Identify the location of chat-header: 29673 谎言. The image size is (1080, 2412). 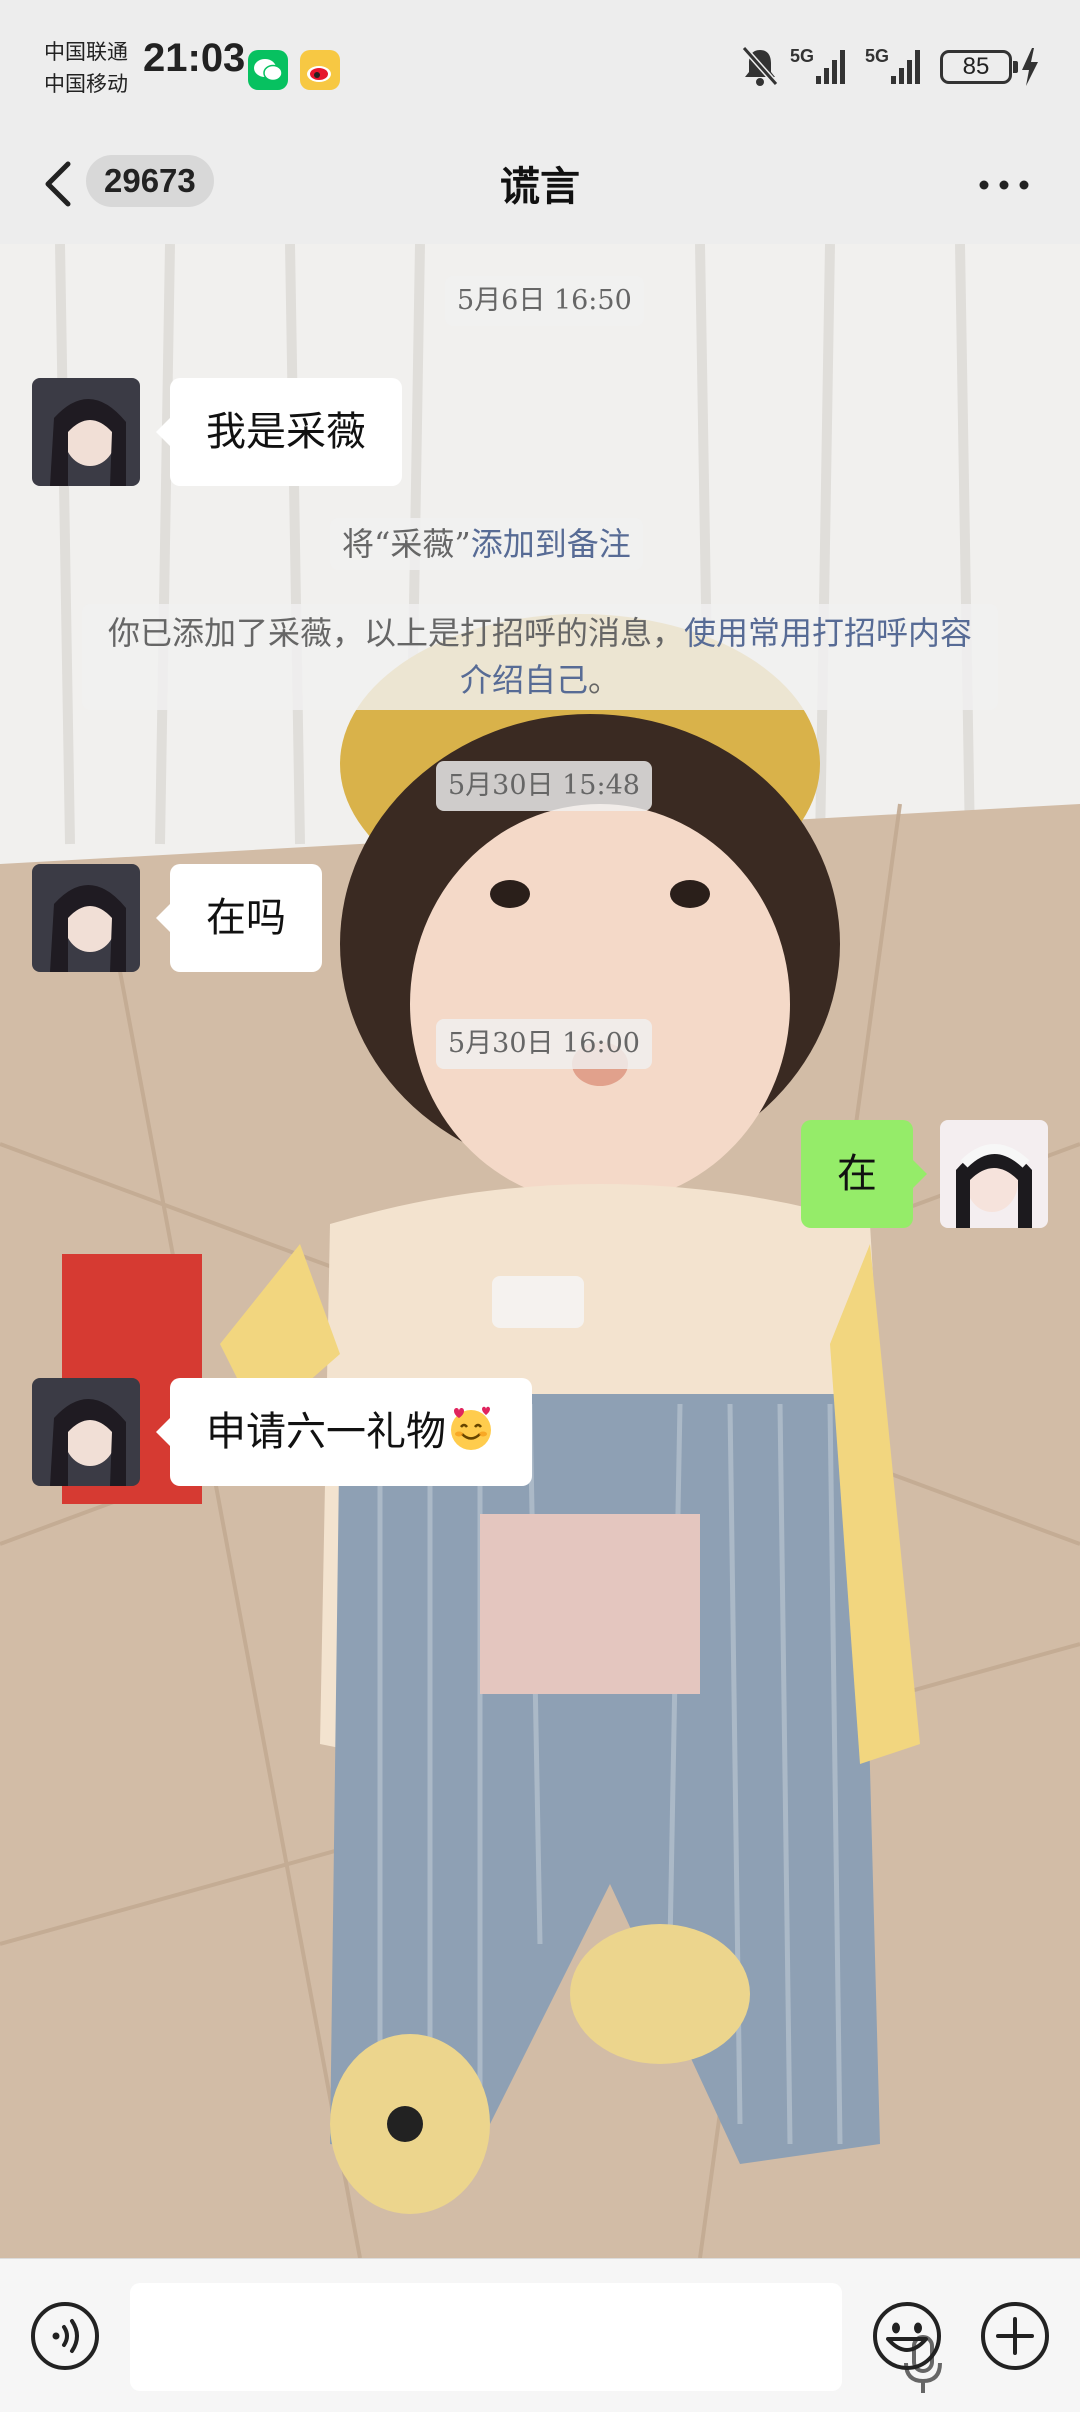
(540, 187).